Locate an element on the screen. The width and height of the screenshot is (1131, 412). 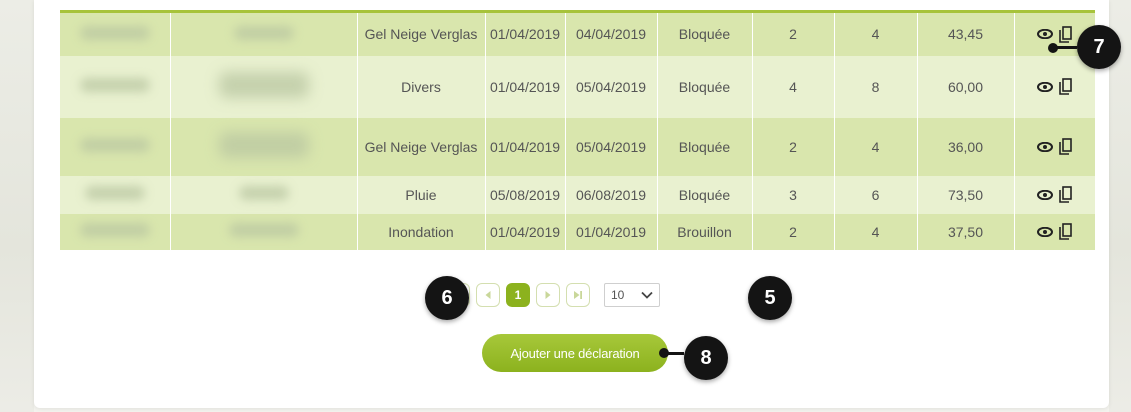
amount-cell: 43,45 is located at coordinates (965, 33).